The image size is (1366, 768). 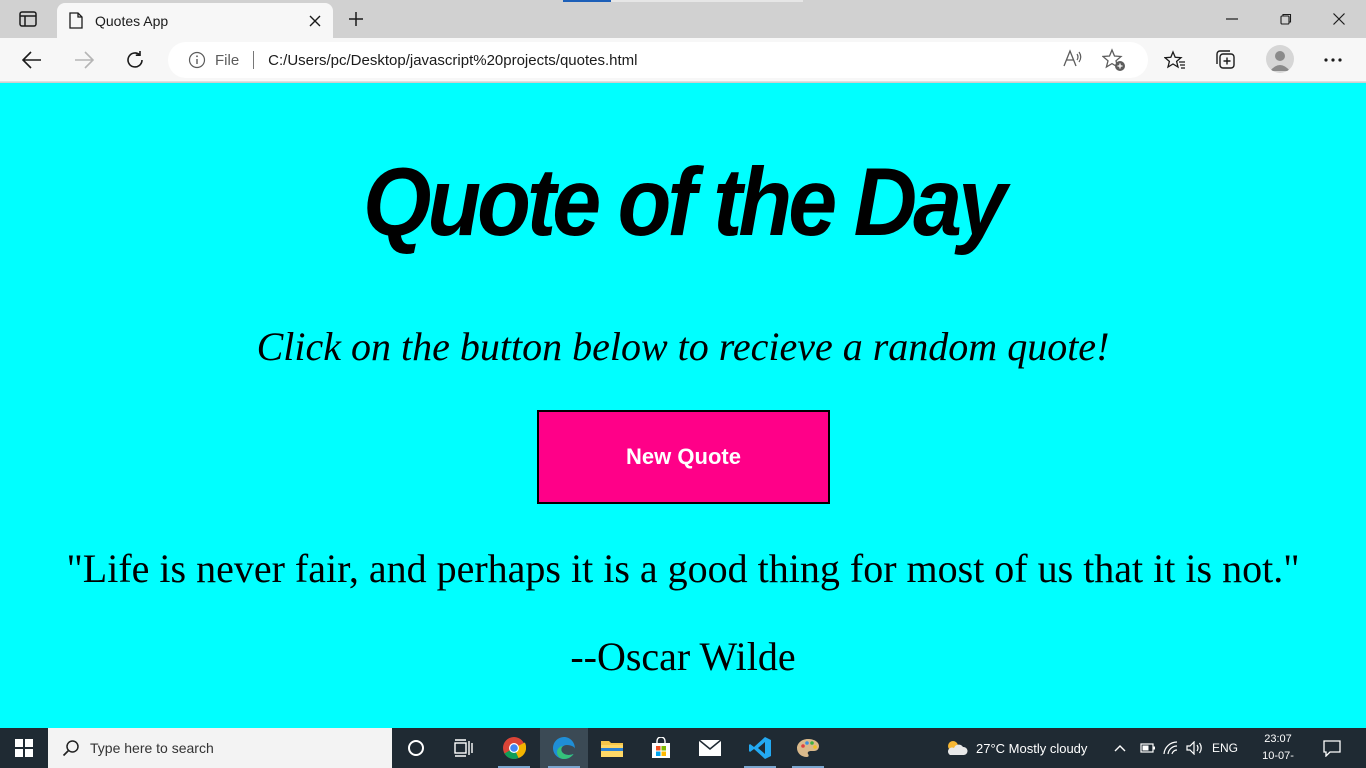 I want to click on address-scheme: File, so click(x=227, y=60).